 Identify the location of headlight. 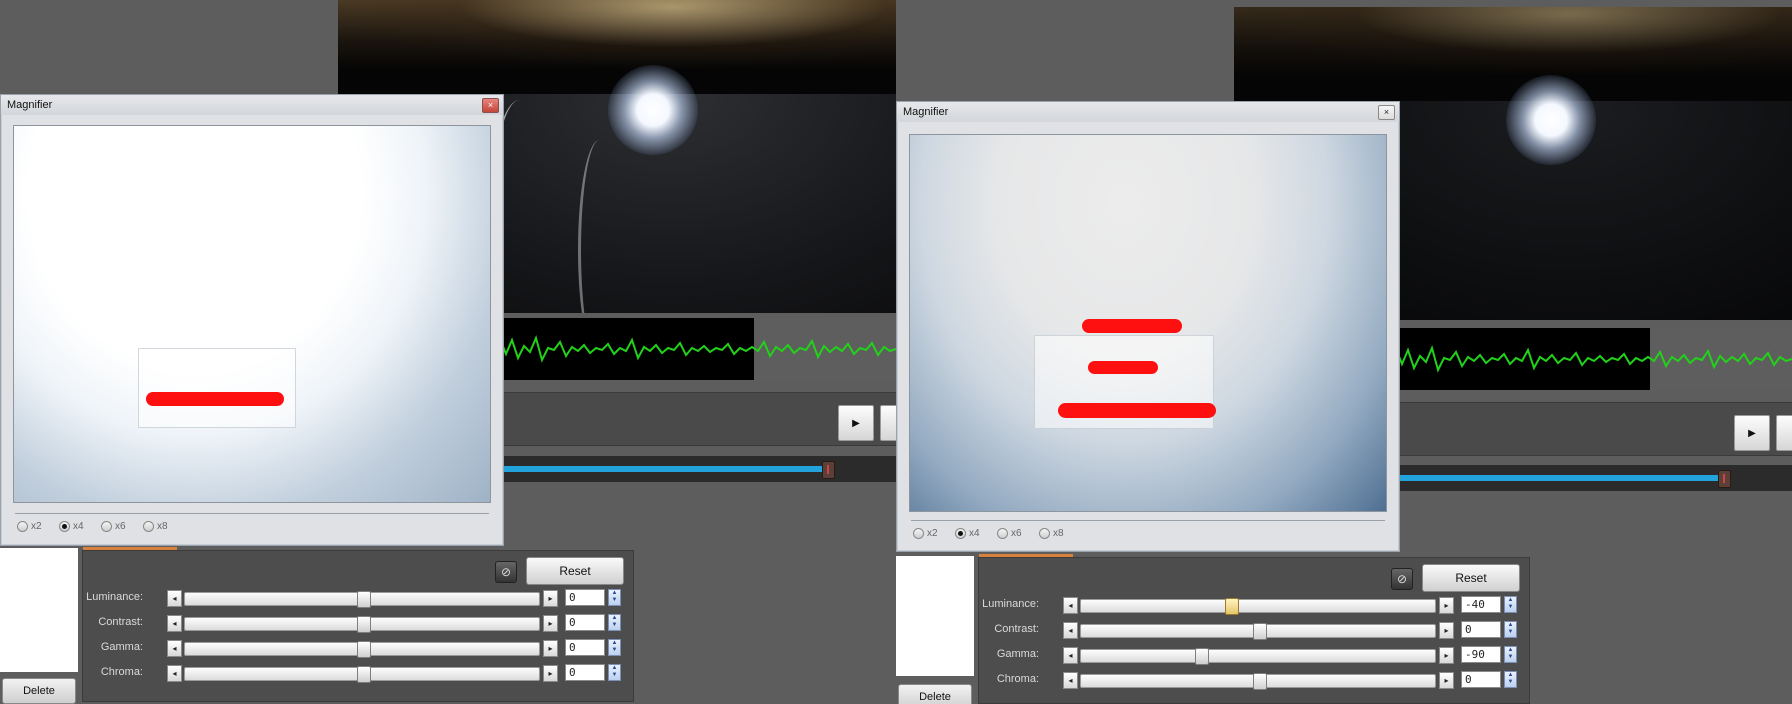
(653, 110).